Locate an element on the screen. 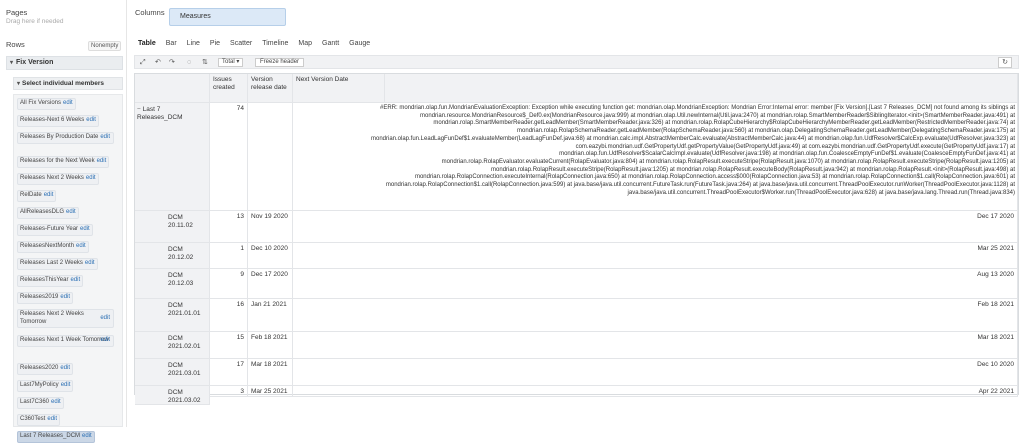  member-item: Last 7 Releases_DCM edit is located at coordinates (56, 437).